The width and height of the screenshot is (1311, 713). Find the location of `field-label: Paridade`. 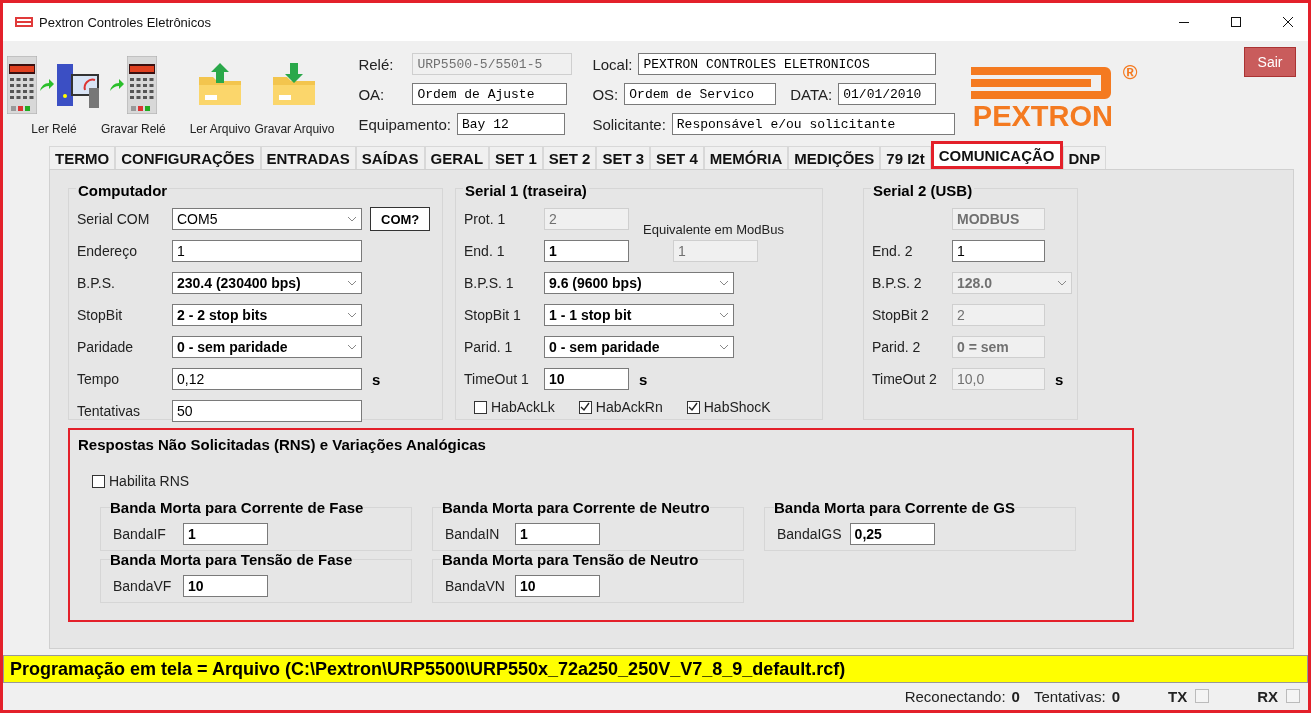

field-label: Paridade is located at coordinates (106, 347).